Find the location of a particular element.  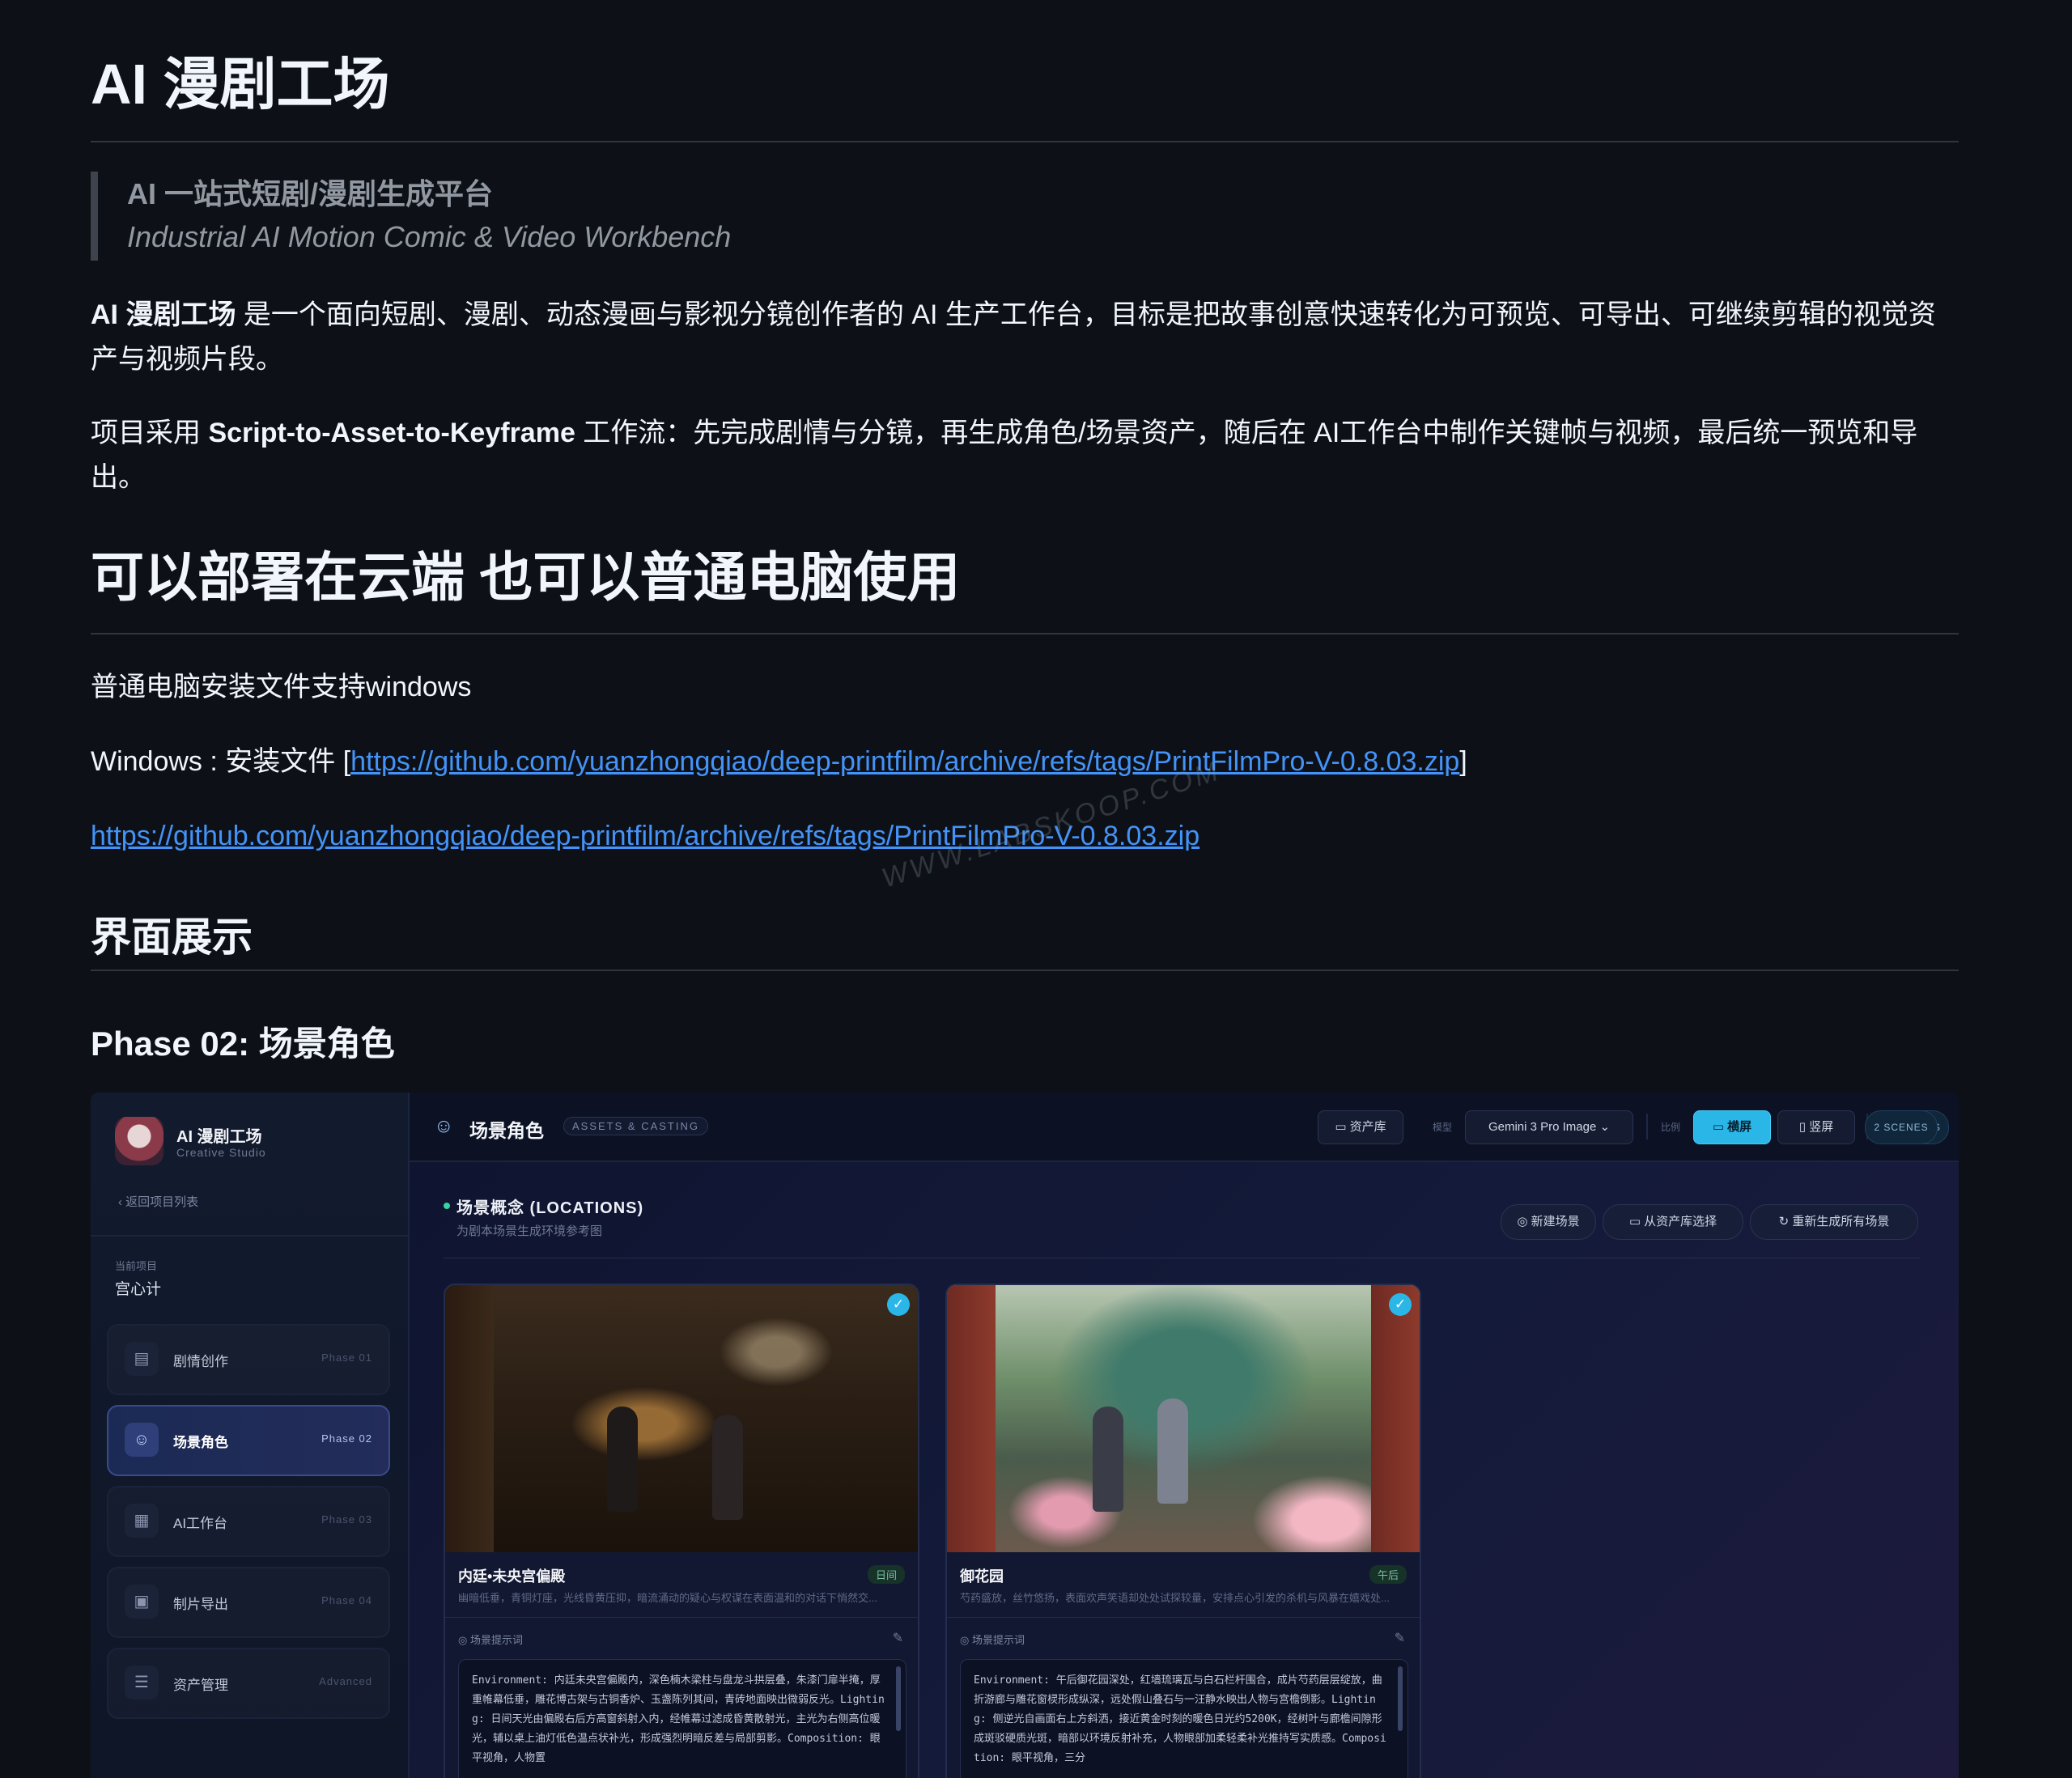

page-title: AI 漫剧工场 is located at coordinates (240, 84).